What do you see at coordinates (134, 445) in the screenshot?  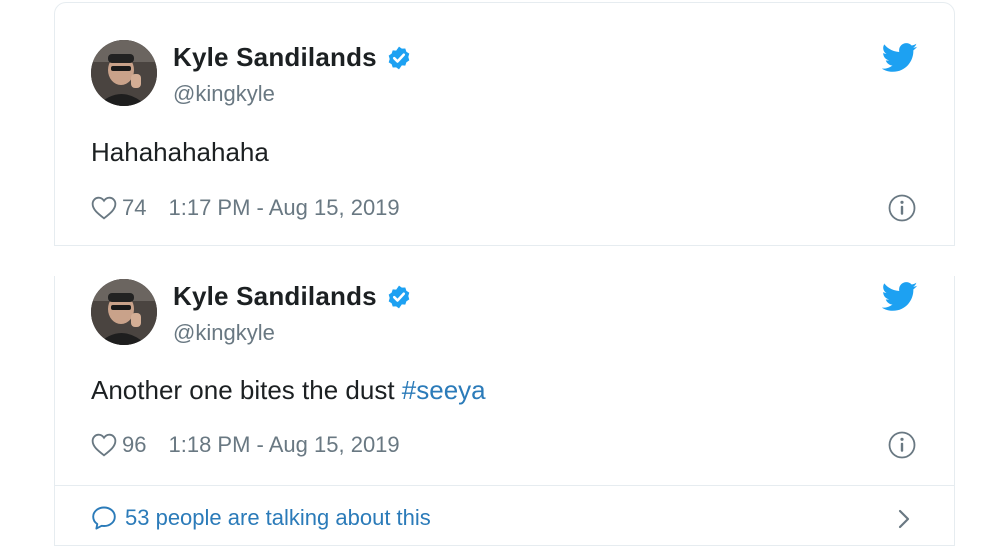 I see `like-count: 96` at bounding box center [134, 445].